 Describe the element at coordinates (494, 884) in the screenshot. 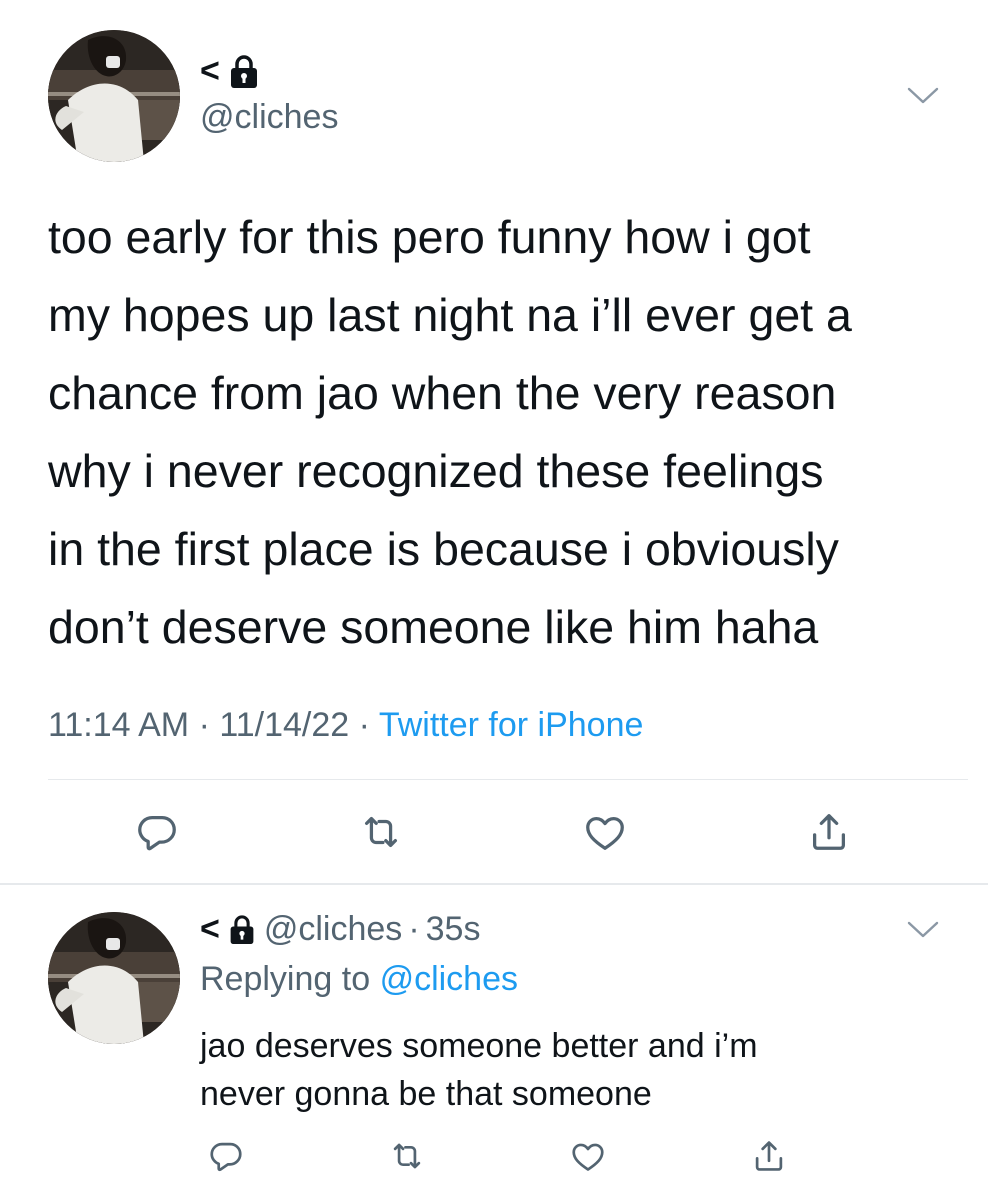

I see `tweet-divider` at that location.